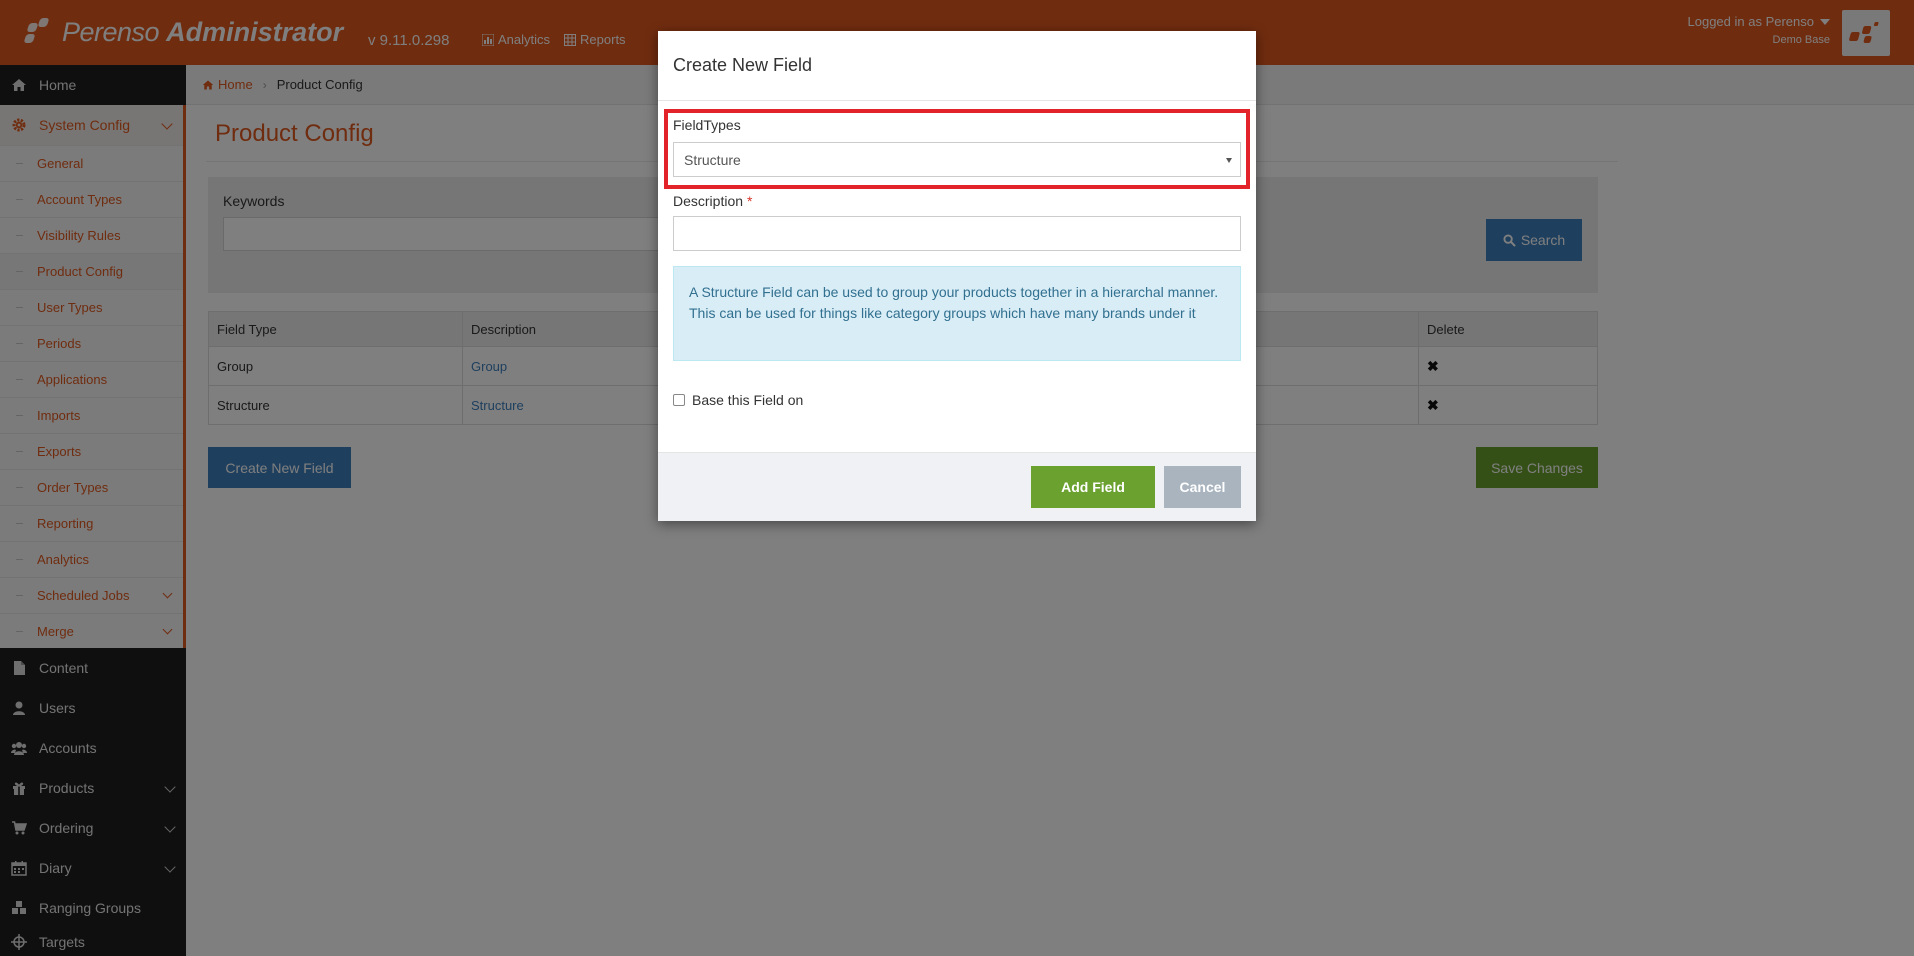 The height and width of the screenshot is (956, 1914). I want to click on description-label-text: Description, so click(708, 201).